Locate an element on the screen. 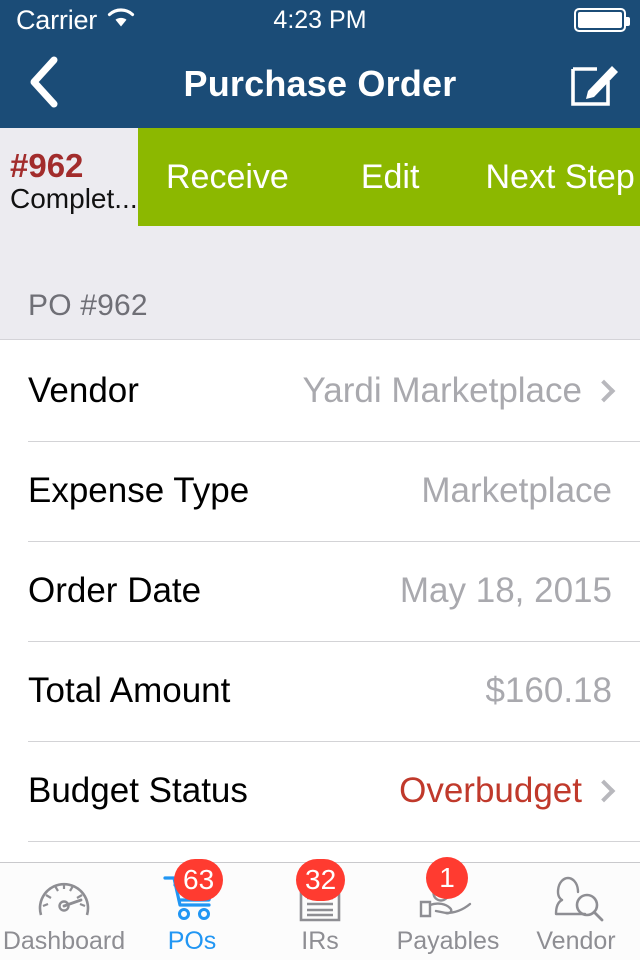 The image size is (640, 960). status-bar-left: Carrier is located at coordinates (105, 20).